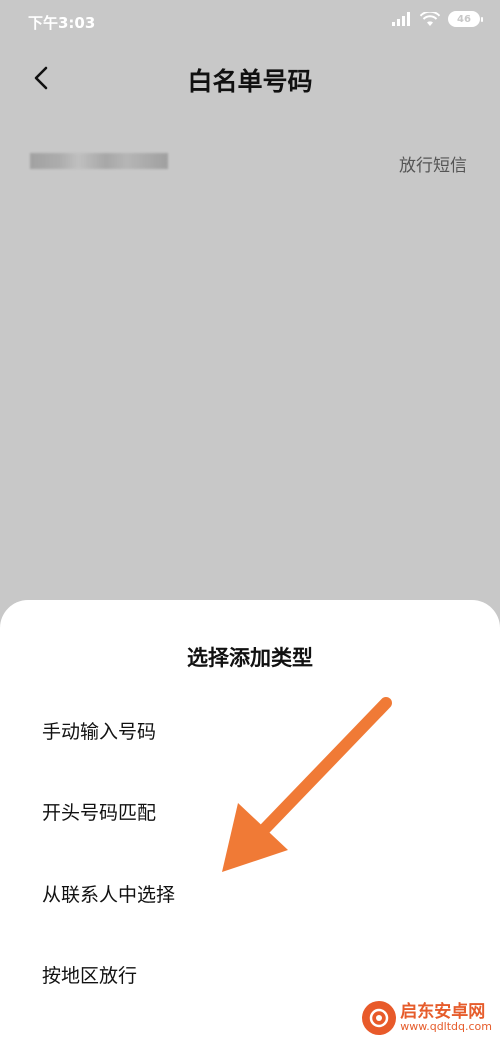 The height and width of the screenshot is (1039, 500). What do you see at coordinates (401, 19) in the screenshot?
I see `signal-icon` at bounding box center [401, 19].